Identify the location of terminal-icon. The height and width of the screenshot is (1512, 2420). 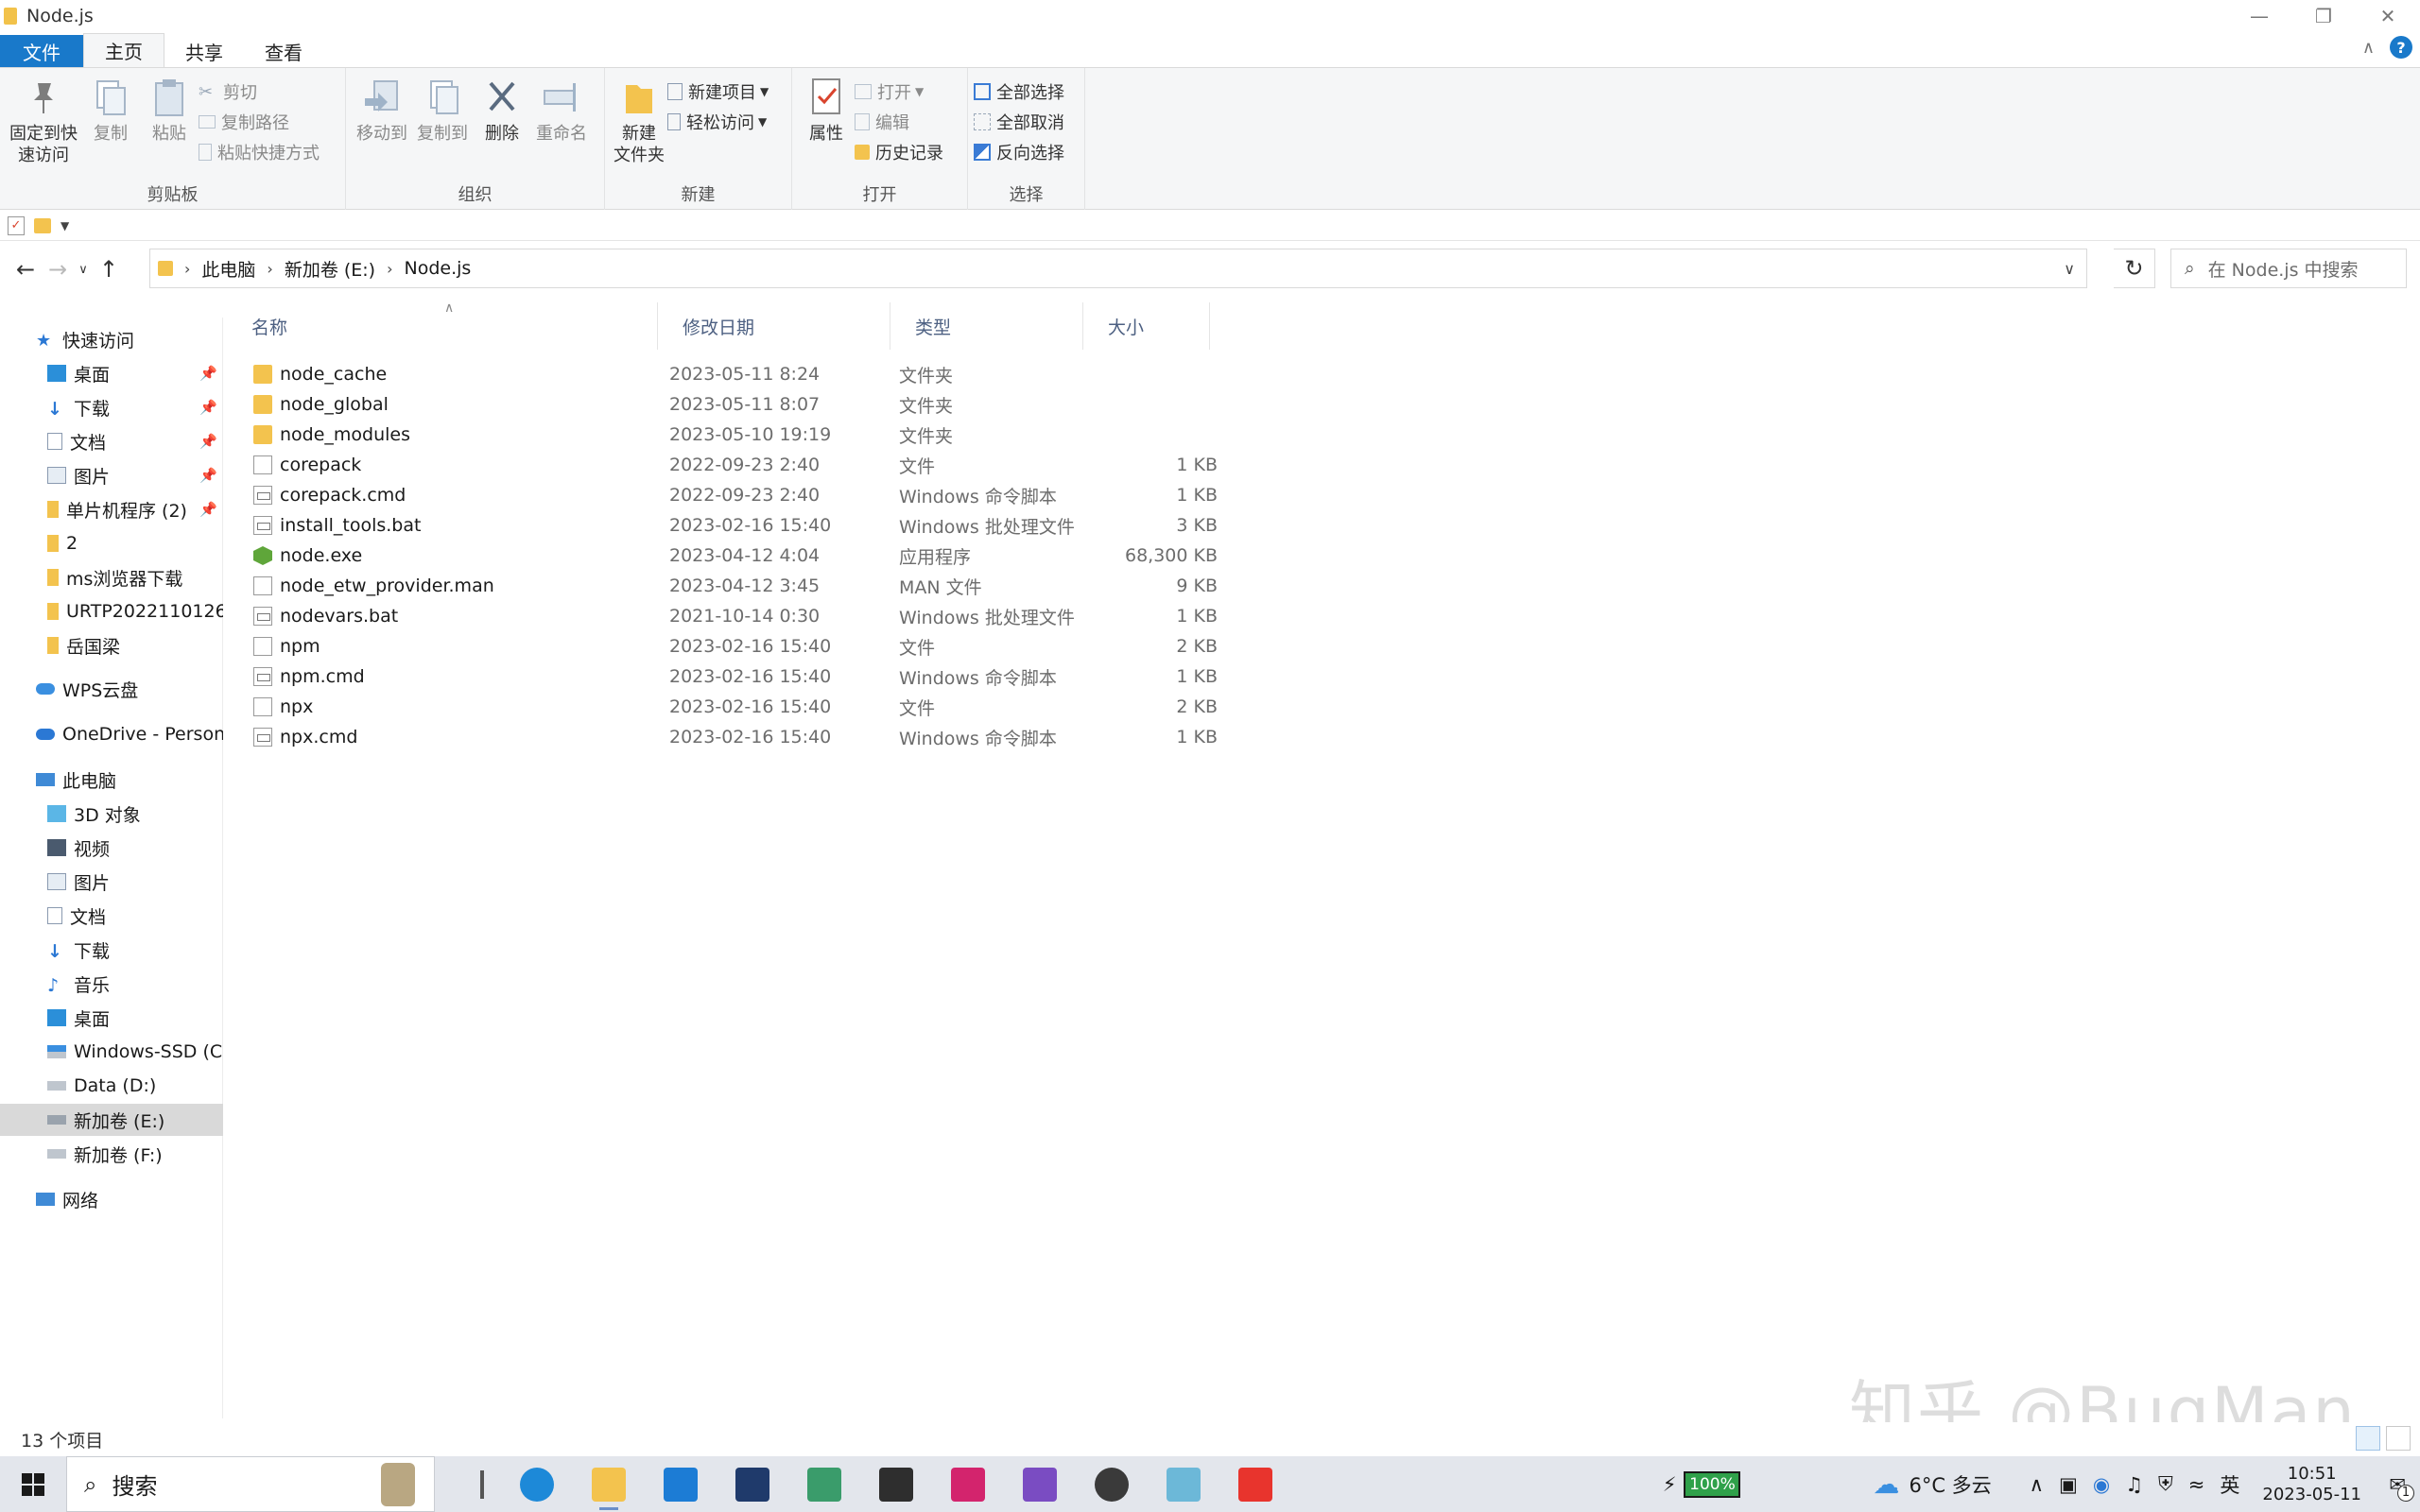
(896, 1484).